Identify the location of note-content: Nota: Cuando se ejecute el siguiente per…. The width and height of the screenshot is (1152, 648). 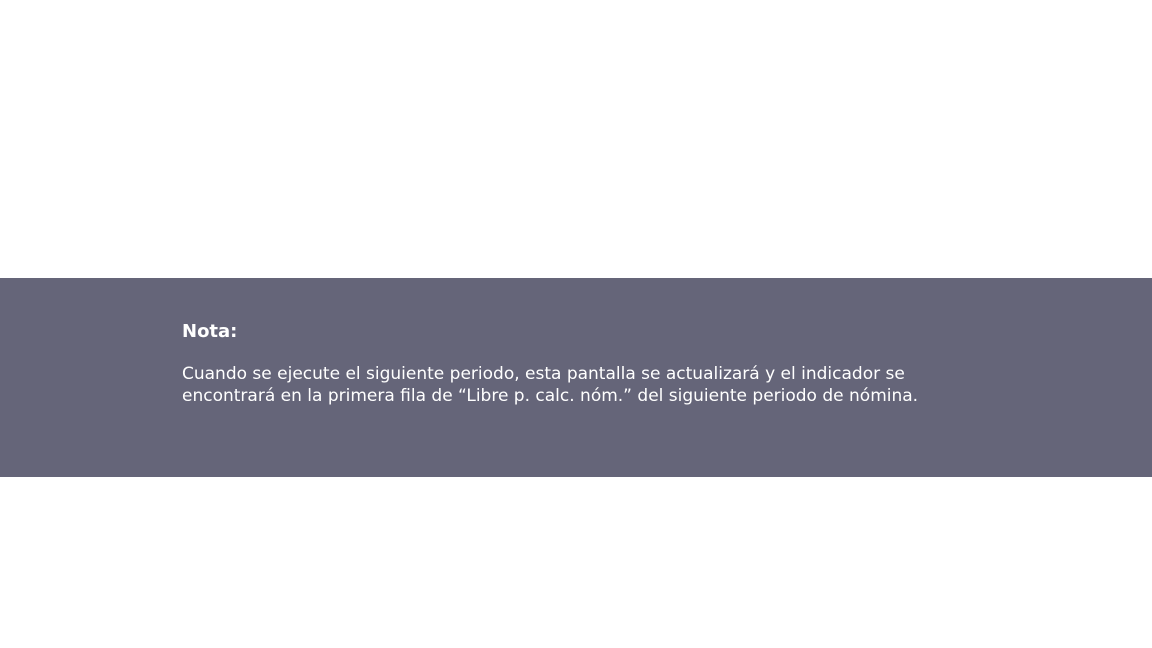
(582, 363).